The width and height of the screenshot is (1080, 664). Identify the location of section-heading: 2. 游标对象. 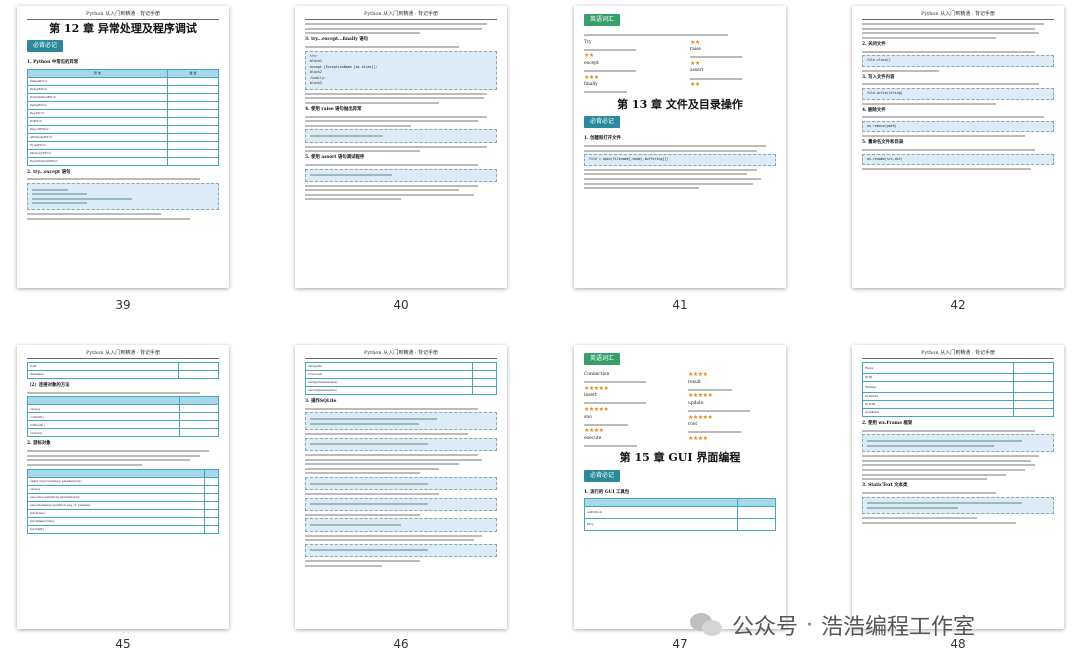
(39, 444).